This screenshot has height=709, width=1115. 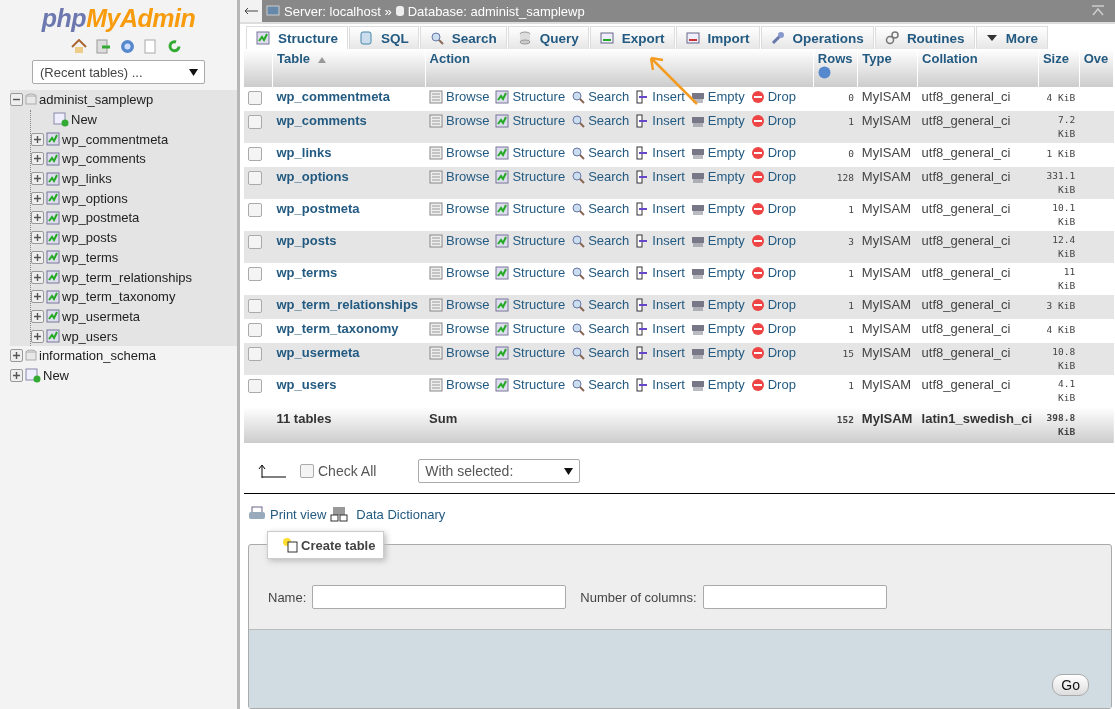 What do you see at coordinates (978, 68) in the screenshot?
I see `column-header: Collation` at bounding box center [978, 68].